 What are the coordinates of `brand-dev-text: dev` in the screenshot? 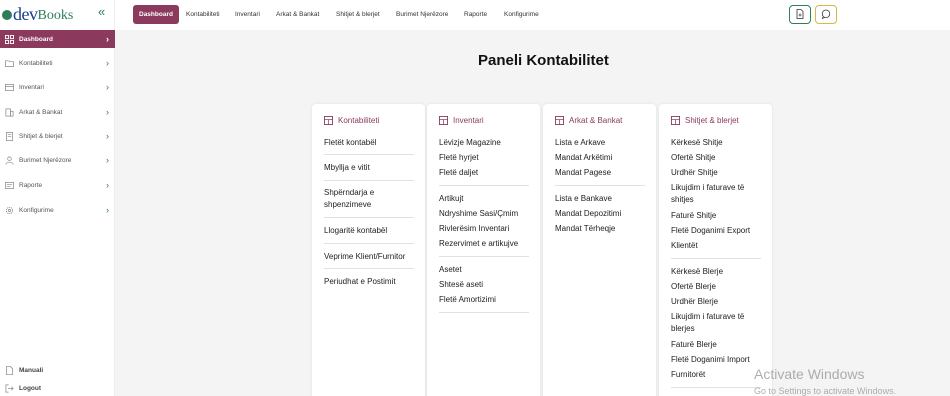 It's located at (25, 13).